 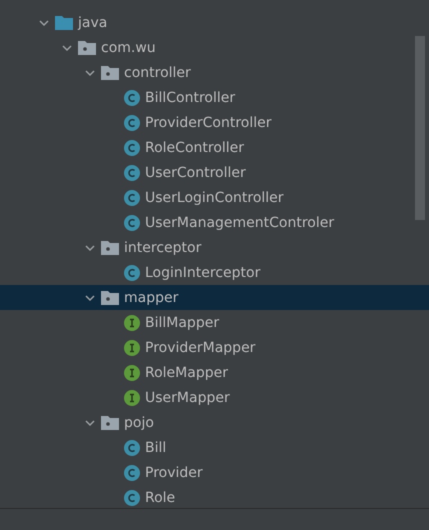 I want to click on tree-row: Role, so click(x=214, y=497).